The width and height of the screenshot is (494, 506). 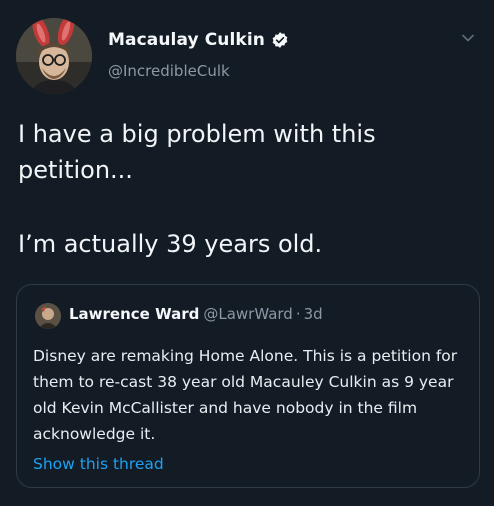 I want to click on author-handle: @IncredibleCulk, so click(x=169, y=71).